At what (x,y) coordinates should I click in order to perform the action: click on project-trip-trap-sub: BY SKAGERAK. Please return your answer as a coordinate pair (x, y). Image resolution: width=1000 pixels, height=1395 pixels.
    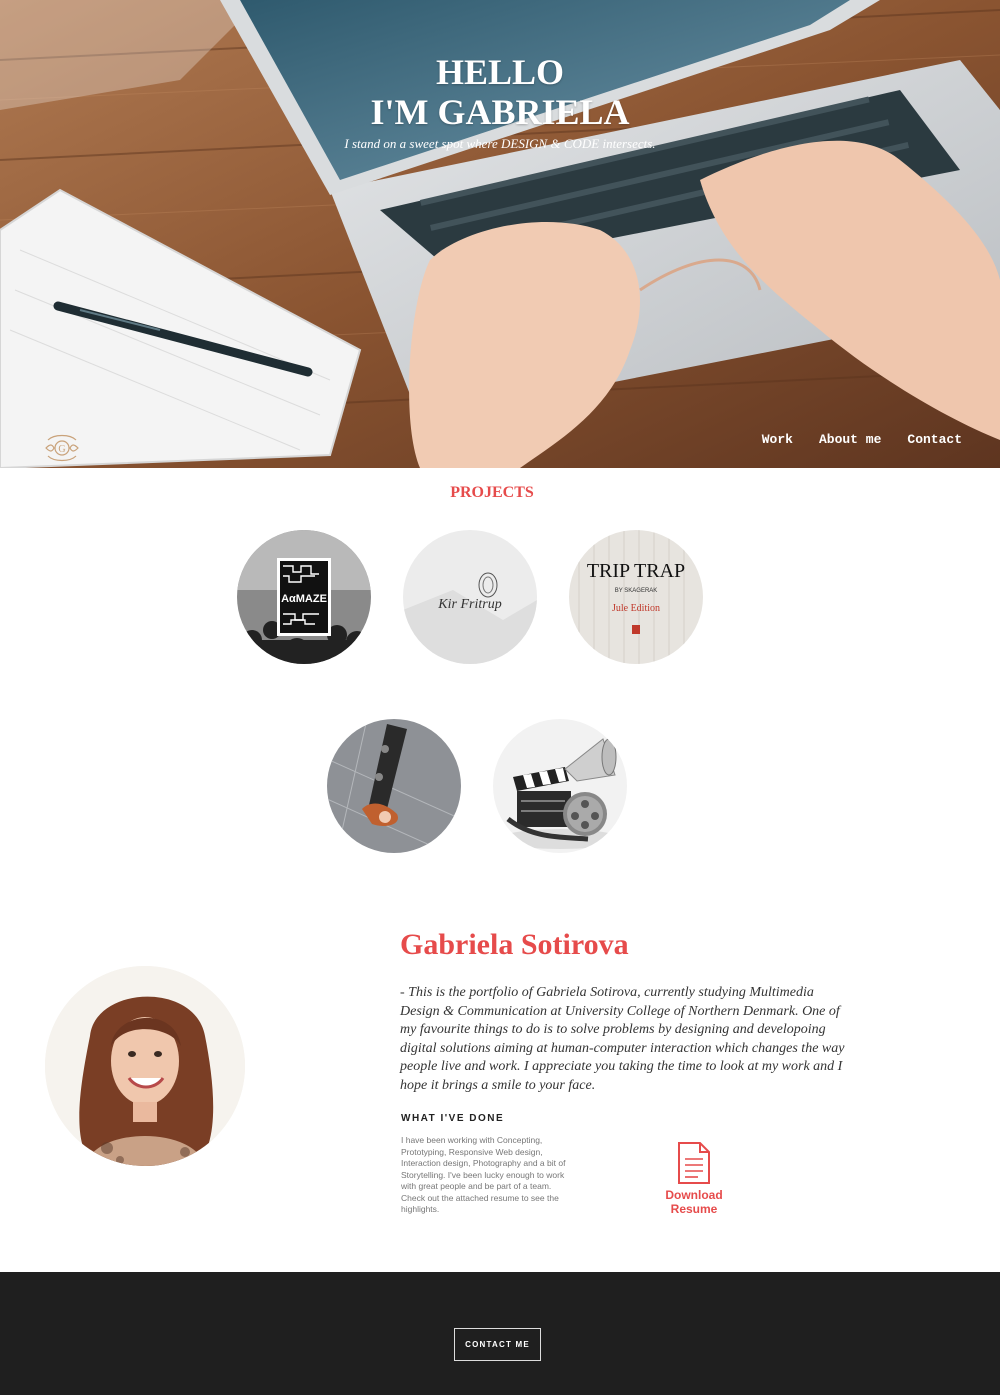
    Looking at the image, I should click on (636, 591).